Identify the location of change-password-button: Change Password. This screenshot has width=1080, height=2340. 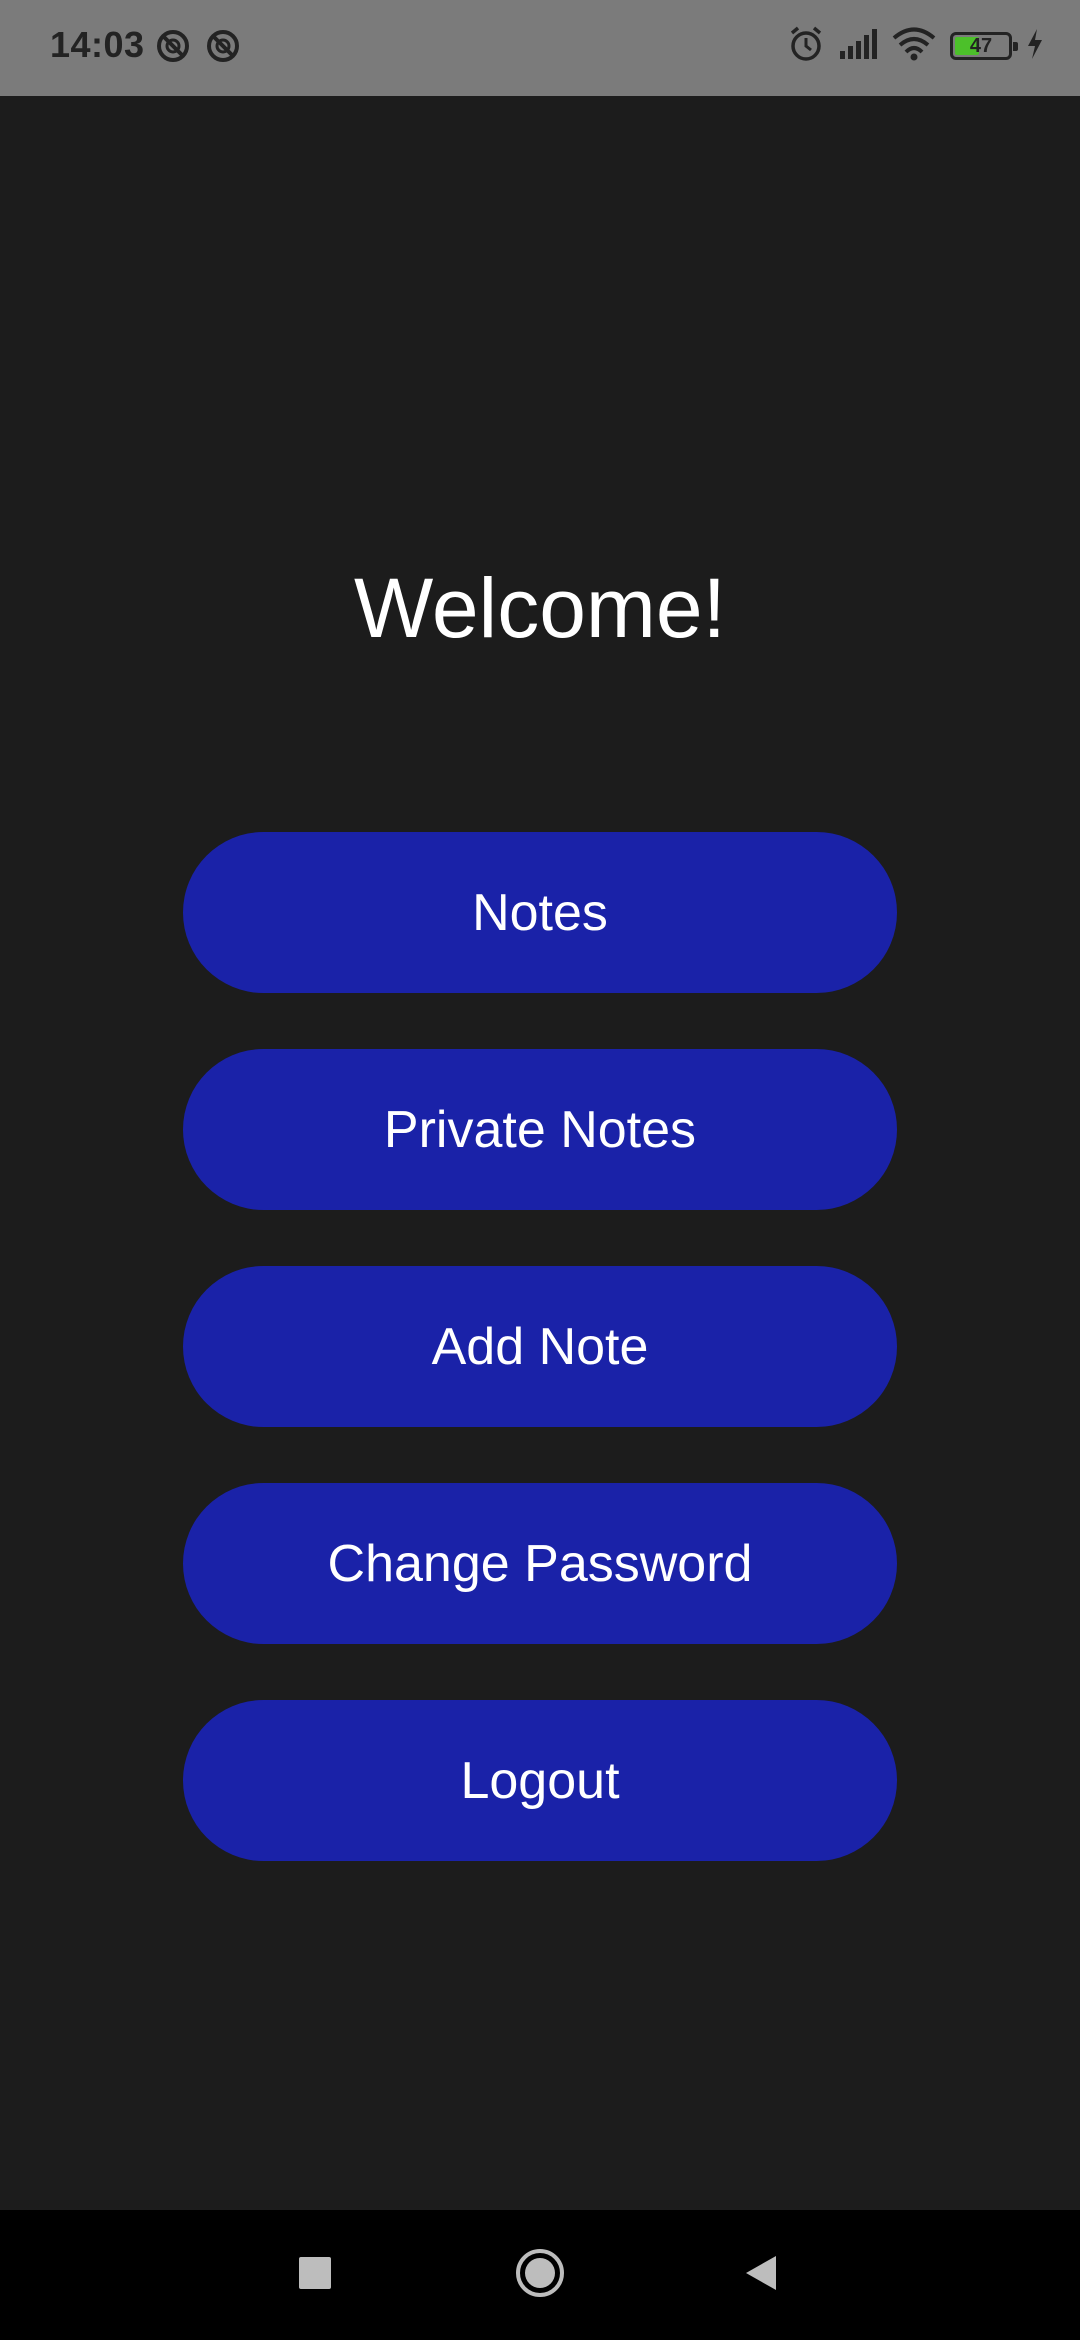
(540, 1563).